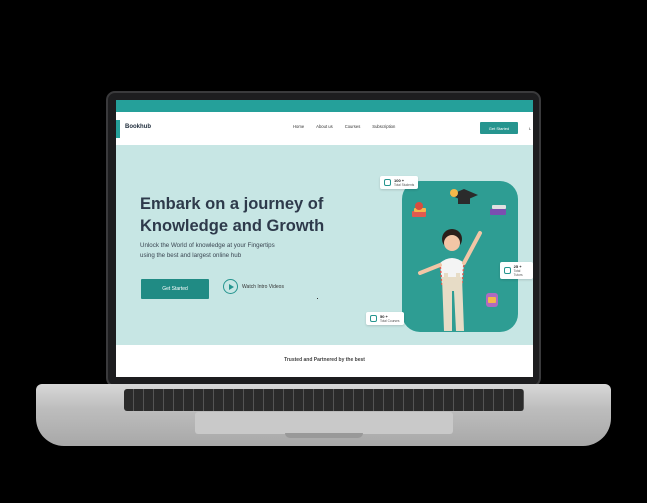  I want to click on watch-intro-link: Watch Intro Videos, so click(253, 286).